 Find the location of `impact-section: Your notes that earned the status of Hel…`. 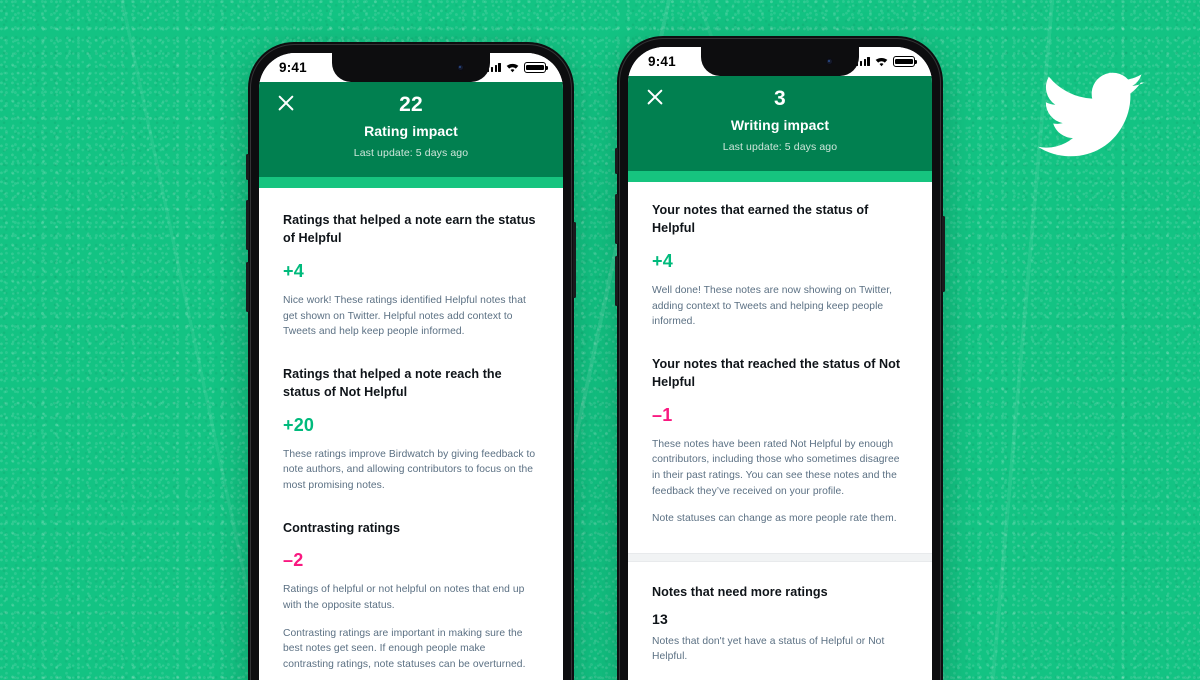

impact-section: Your notes that earned the status of Hel… is located at coordinates (780, 266).